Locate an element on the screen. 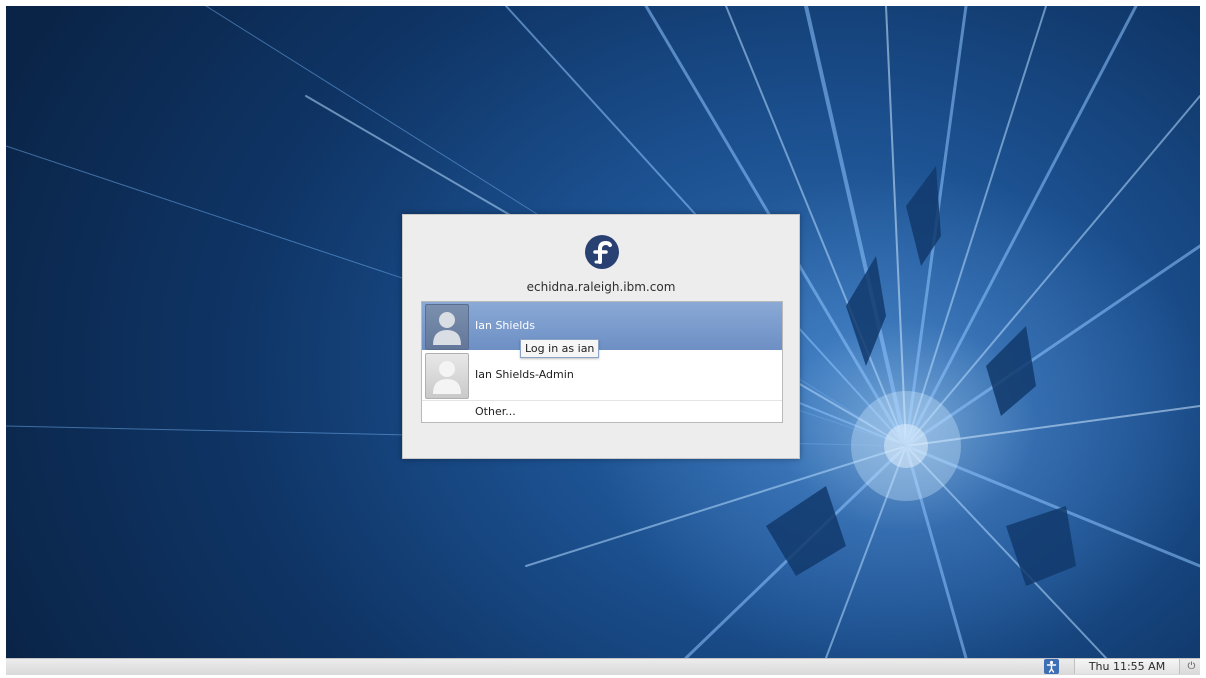 The width and height of the screenshot is (1206, 678). panel-clock: Thu 11:55 AM is located at coordinates (1127, 666).